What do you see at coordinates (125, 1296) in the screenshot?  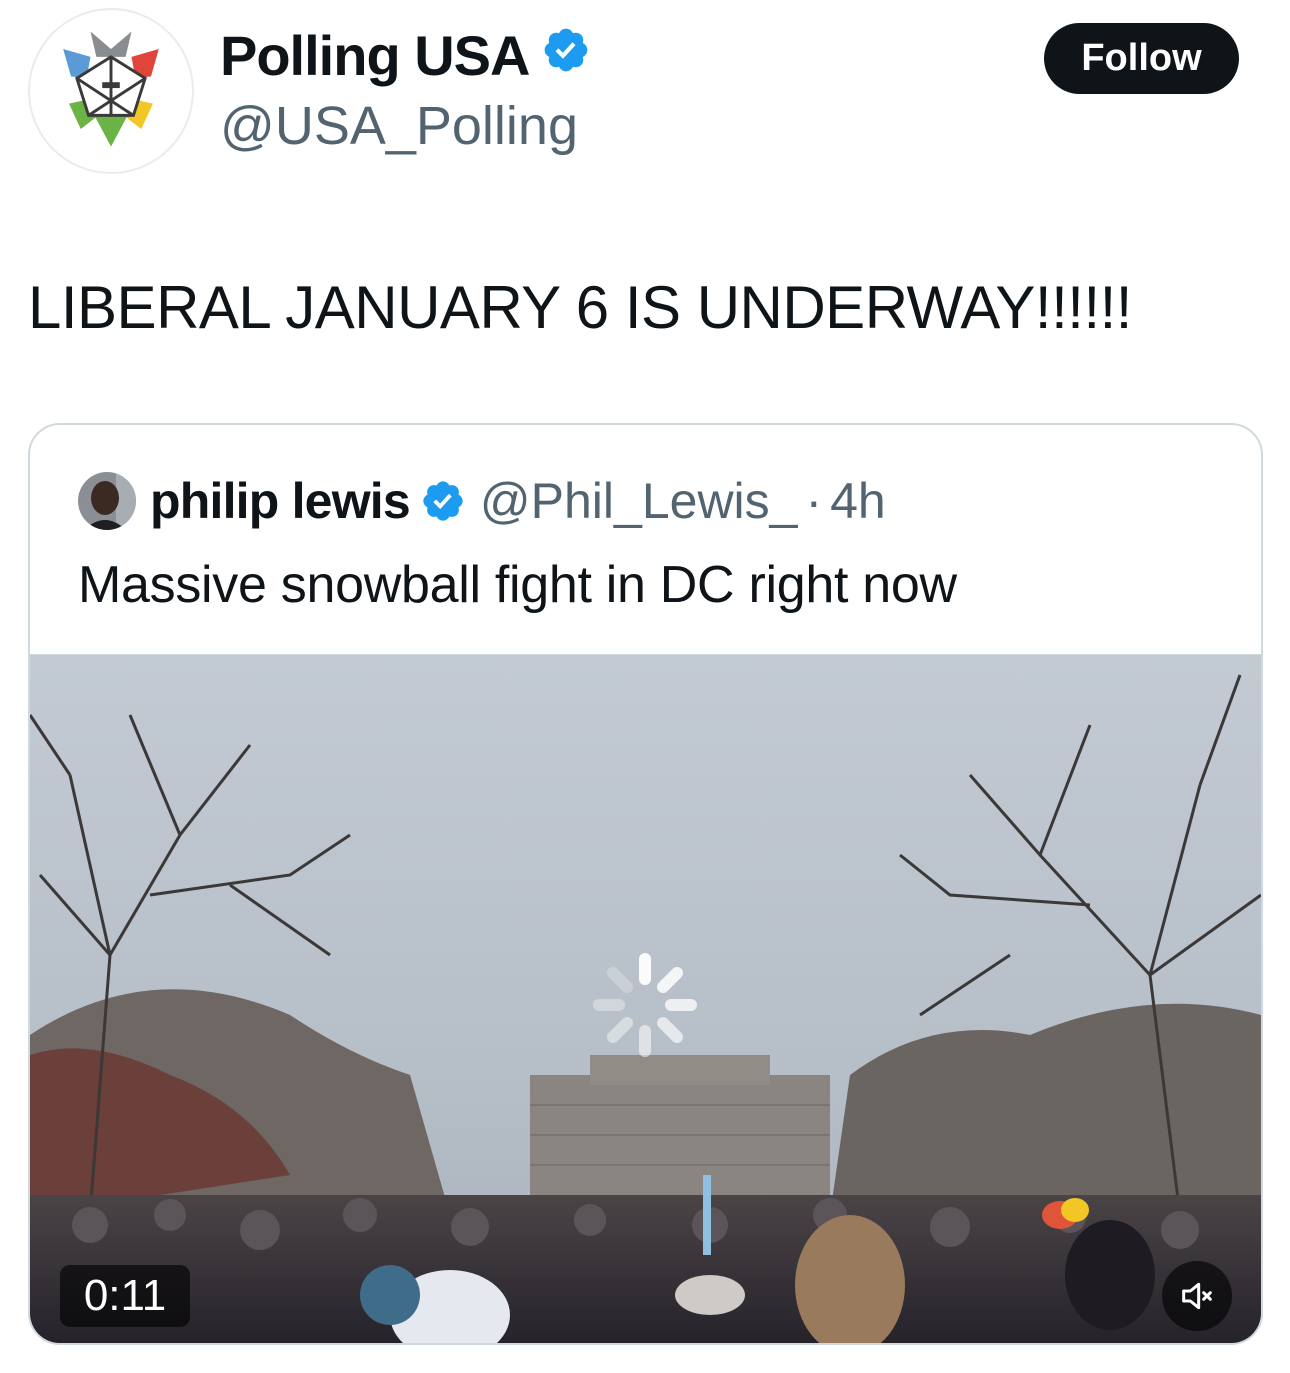 I see `video-duration: 0:11` at bounding box center [125, 1296].